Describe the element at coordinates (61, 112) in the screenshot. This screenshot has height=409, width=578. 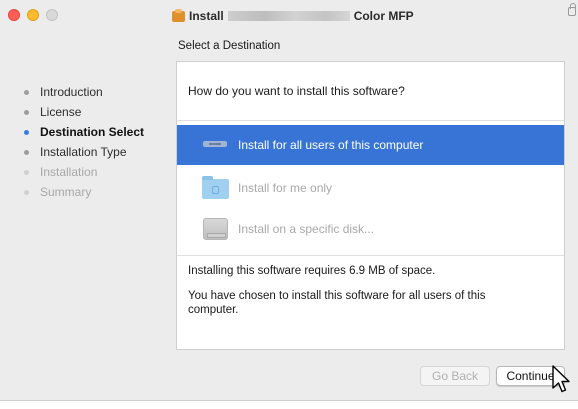
I see `step-label: License` at that location.